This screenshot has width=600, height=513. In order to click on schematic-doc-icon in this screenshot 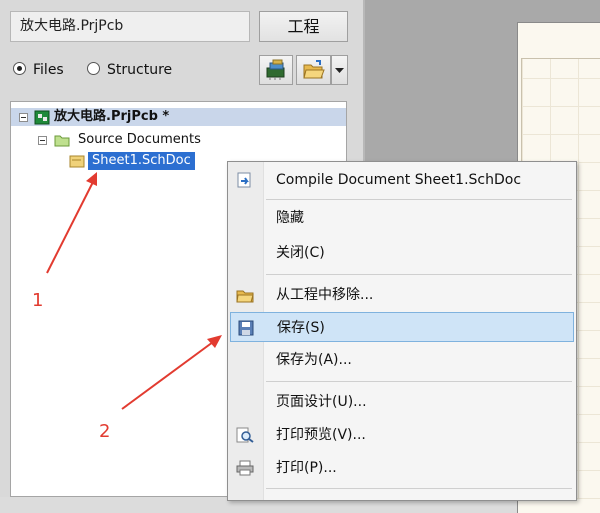, I will do `click(77, 161)`.